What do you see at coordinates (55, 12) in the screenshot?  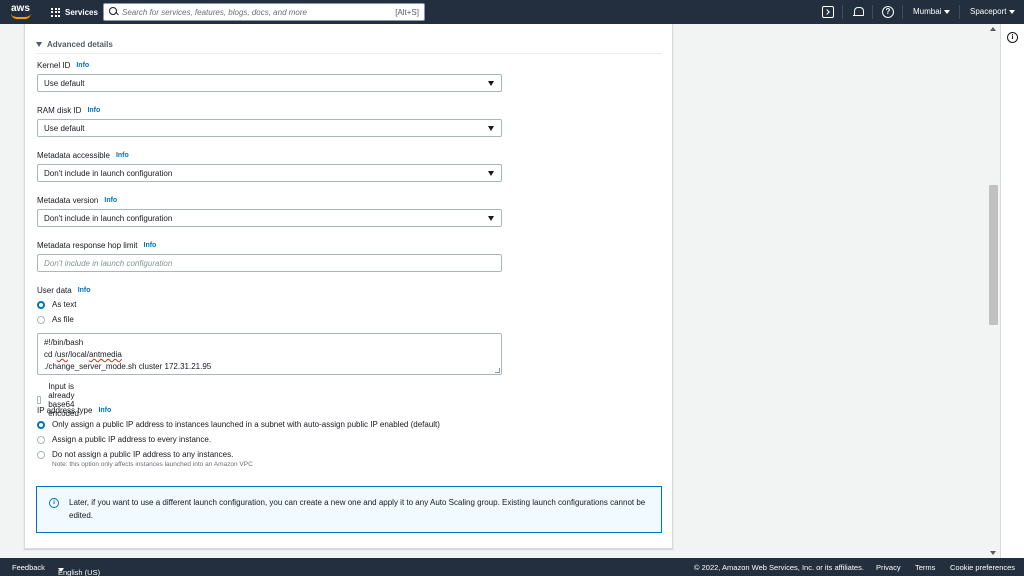 I see `services-grid-icon` at bounding box center [55, 12].